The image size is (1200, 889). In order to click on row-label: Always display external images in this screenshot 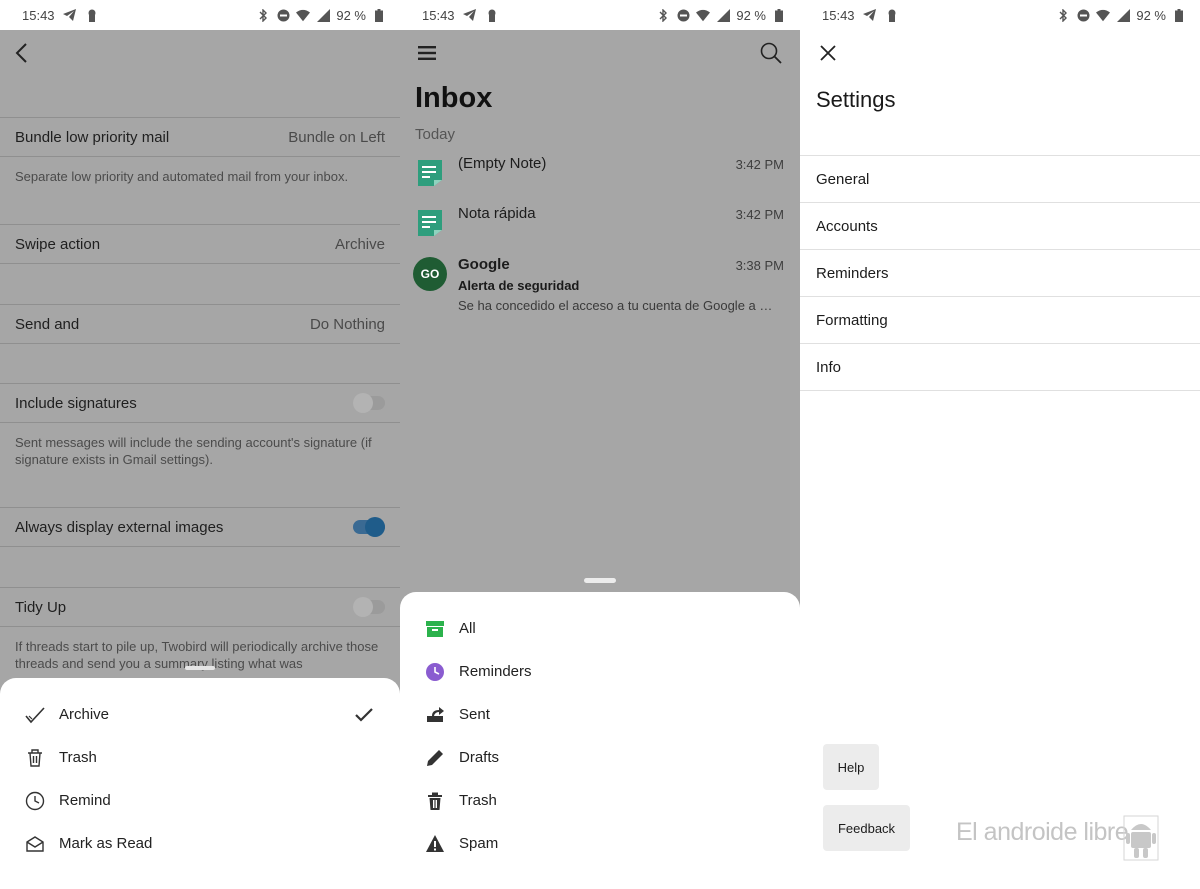, I will do `click(119, 527)`.